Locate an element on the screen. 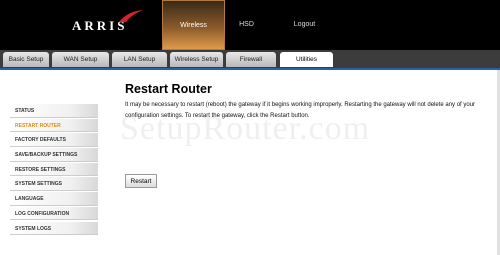 The height and width of the screenshot is (255, 500). sidebar-item-status: STATUS is located at coordinates (54, 111).